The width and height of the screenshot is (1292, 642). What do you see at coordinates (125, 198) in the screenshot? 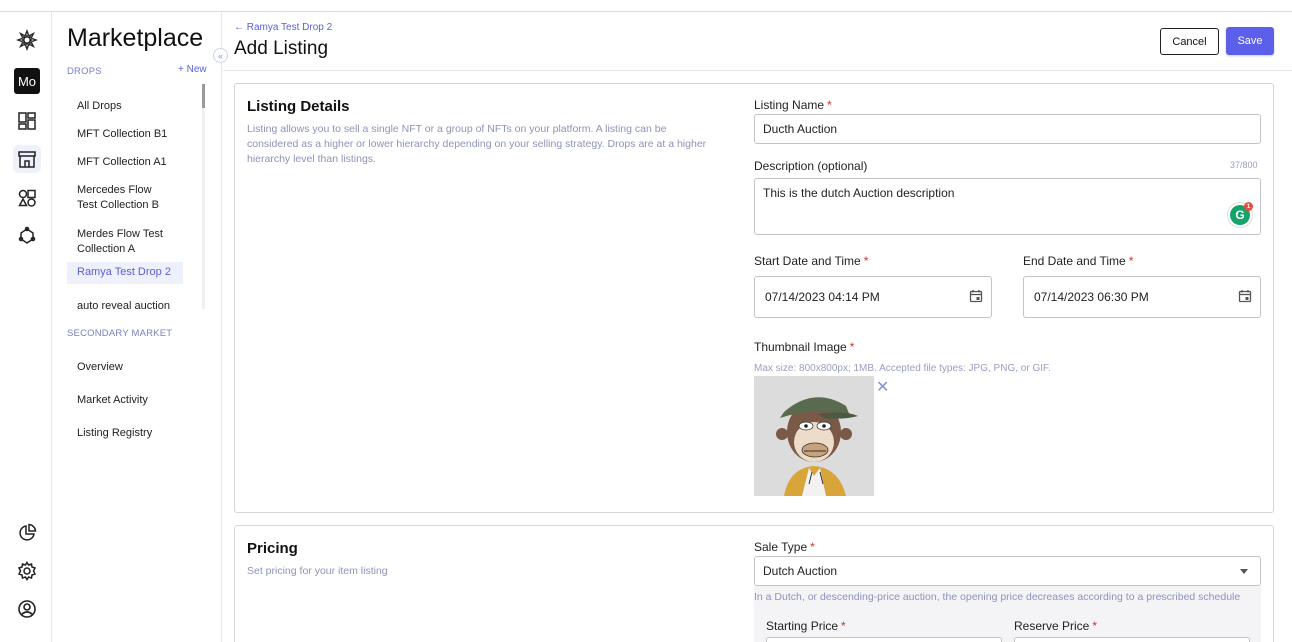
I see `sidebar-item-drop: Mercedes Flow Test Collection B` at bounding box center [125, 198].